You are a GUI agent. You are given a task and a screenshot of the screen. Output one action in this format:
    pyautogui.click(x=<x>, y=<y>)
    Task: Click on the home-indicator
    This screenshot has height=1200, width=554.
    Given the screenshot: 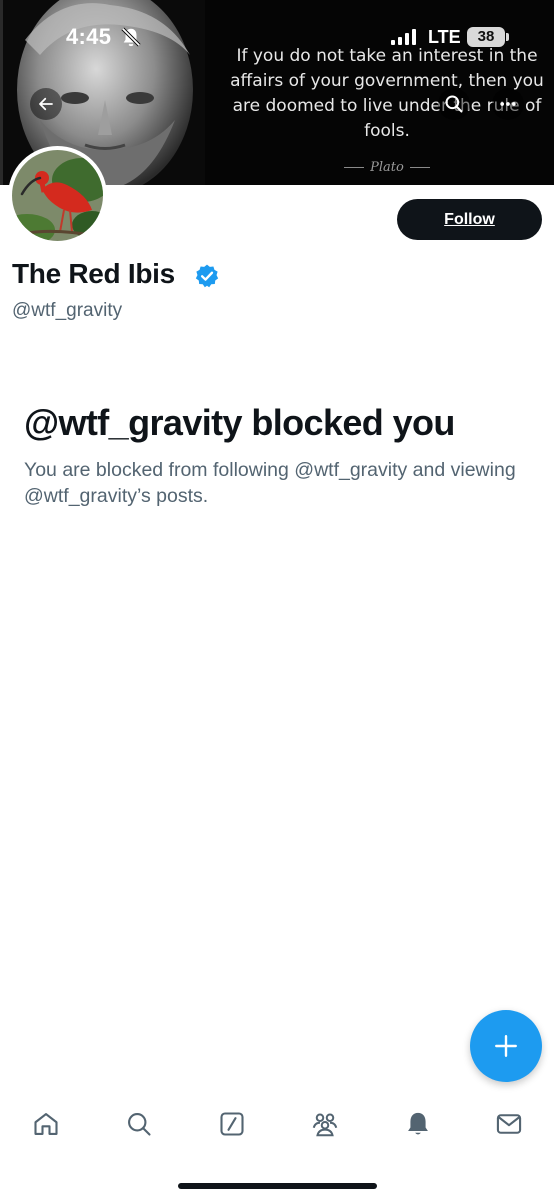 What is the action you would take?
    pyautogui.click(x=277, y=1186)
    